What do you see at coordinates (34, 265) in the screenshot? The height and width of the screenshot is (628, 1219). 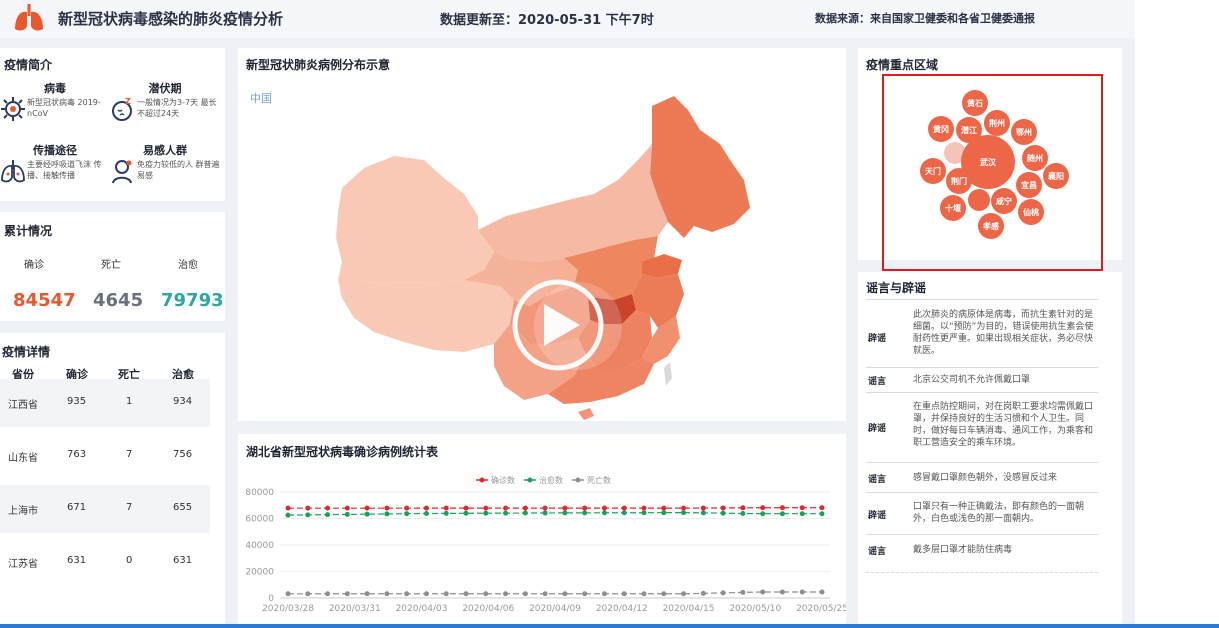 I see `confirmed-label: 确诊` at bounding box center [34, 265].